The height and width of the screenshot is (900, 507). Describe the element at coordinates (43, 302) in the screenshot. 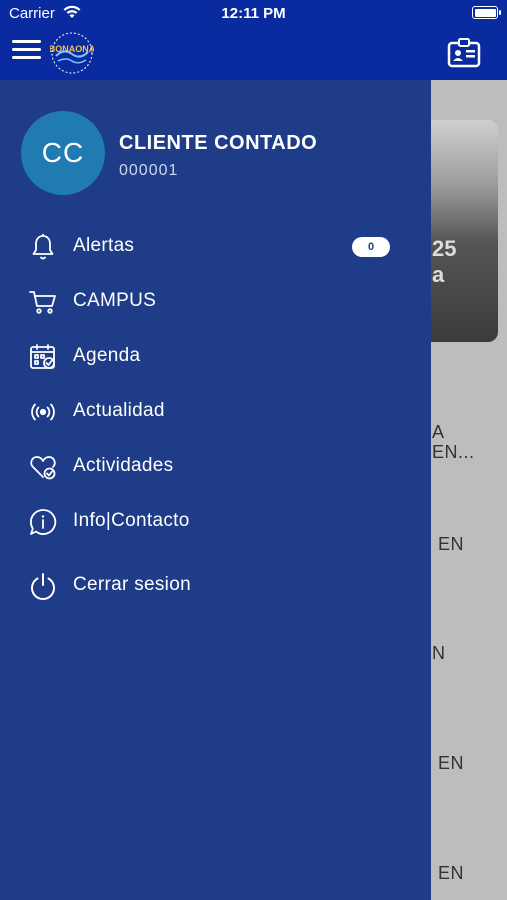

I see `cart-icon` at that location.